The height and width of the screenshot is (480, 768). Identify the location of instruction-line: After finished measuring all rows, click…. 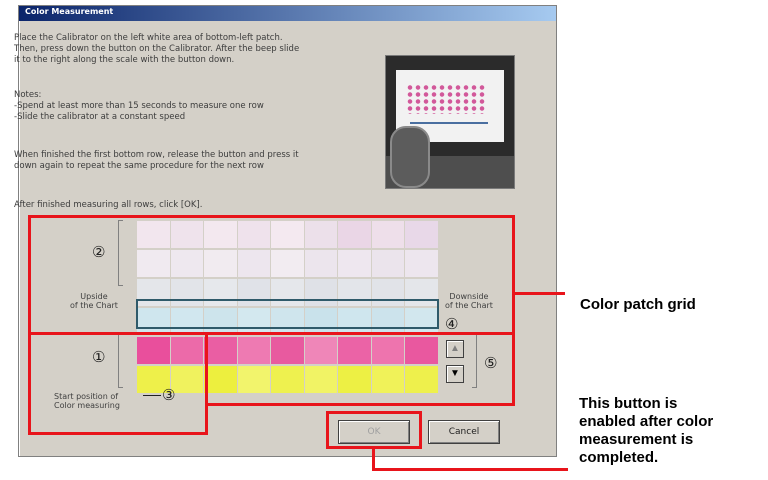
(108, 205).